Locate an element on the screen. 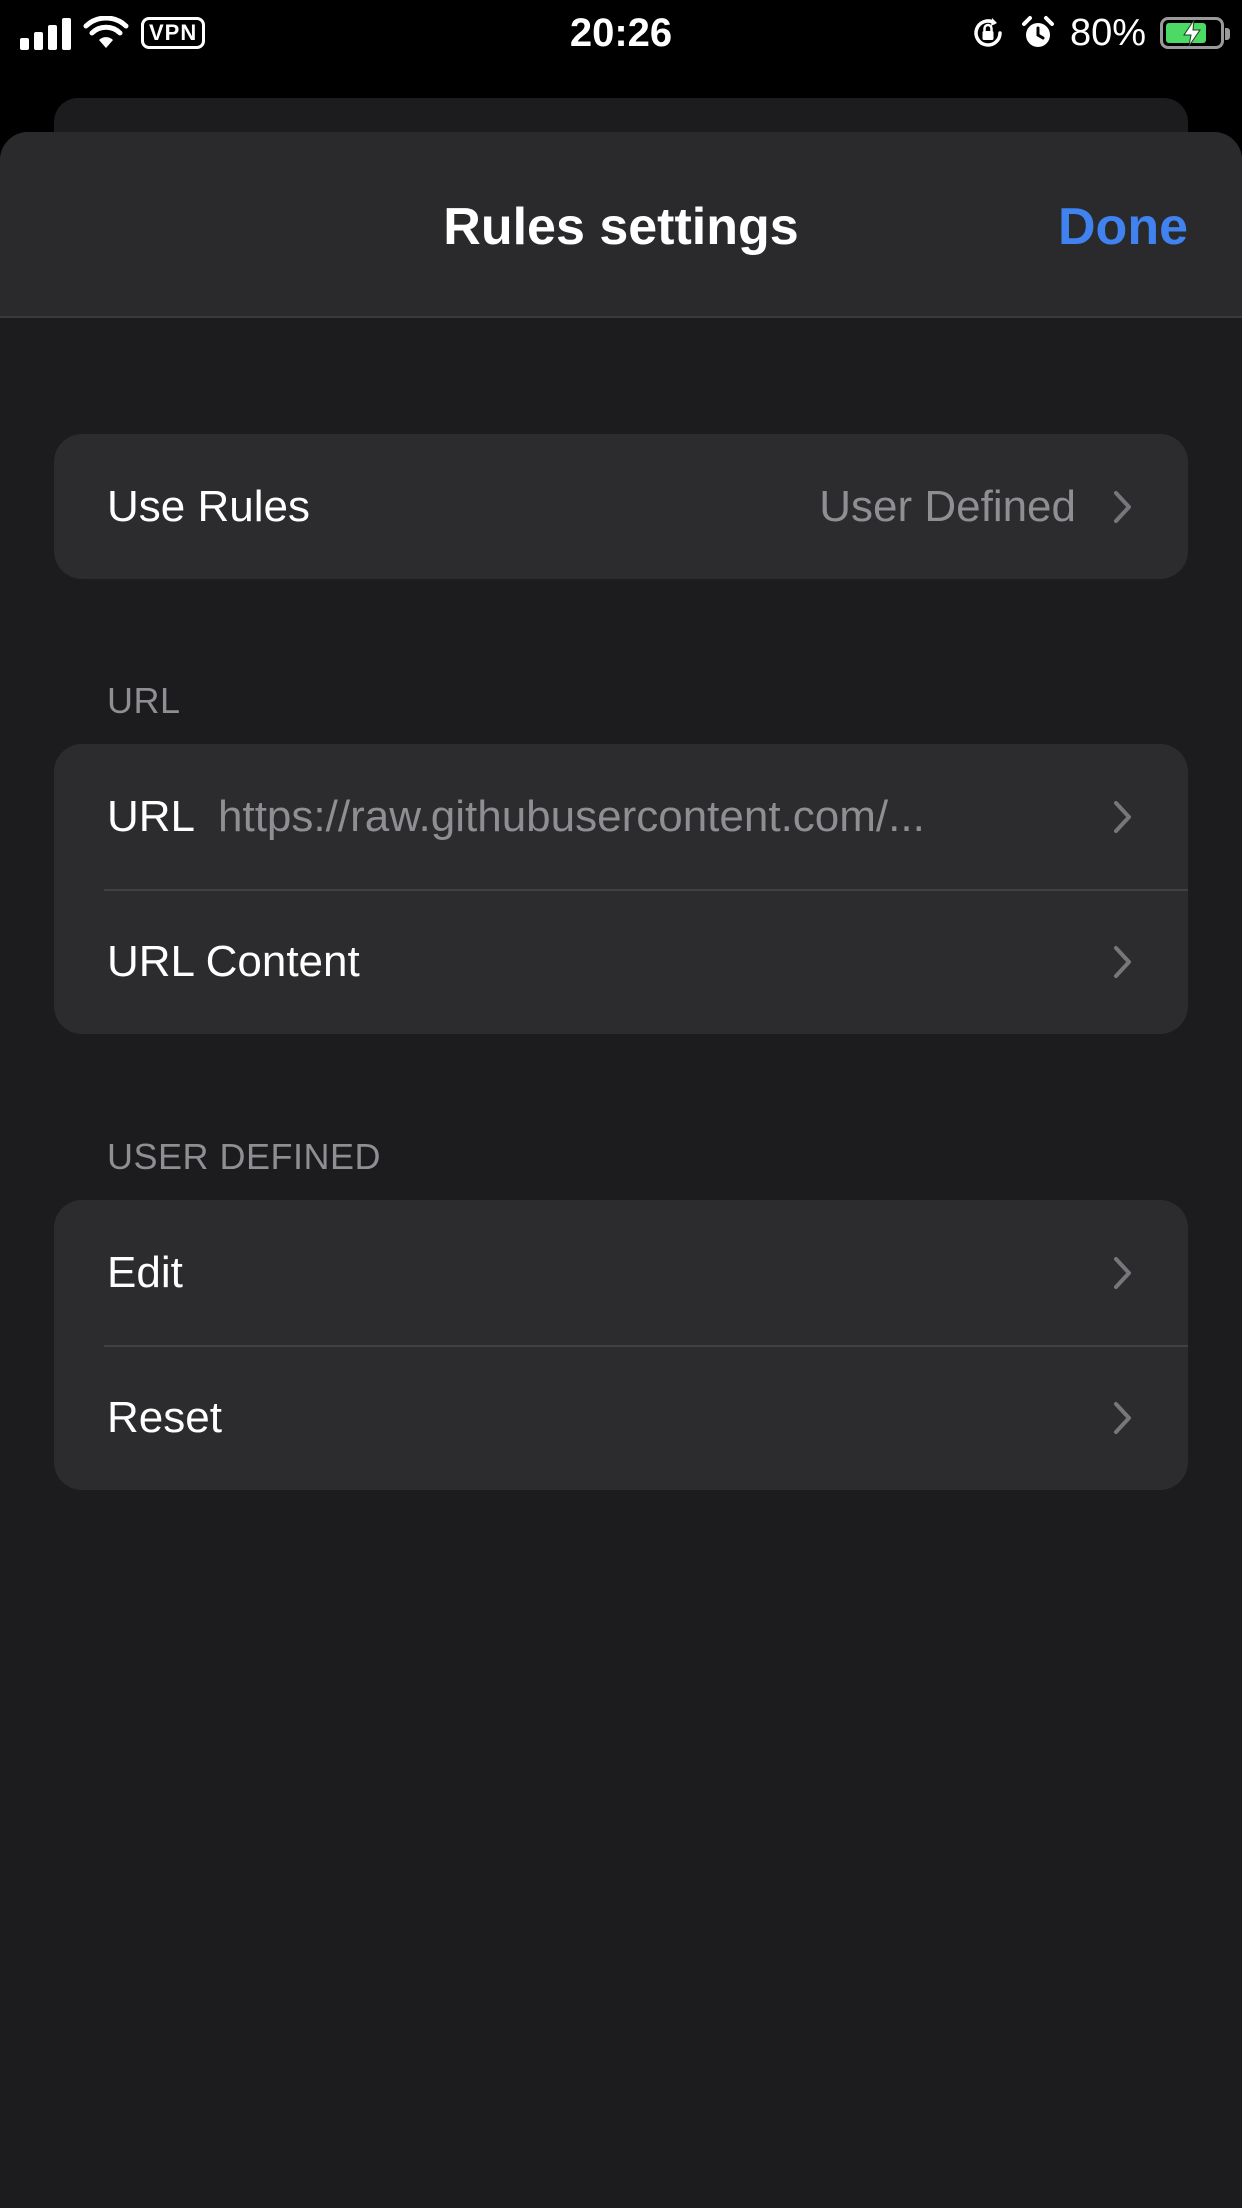  url-content-row: URL Content is located at coordinates (621, 961).